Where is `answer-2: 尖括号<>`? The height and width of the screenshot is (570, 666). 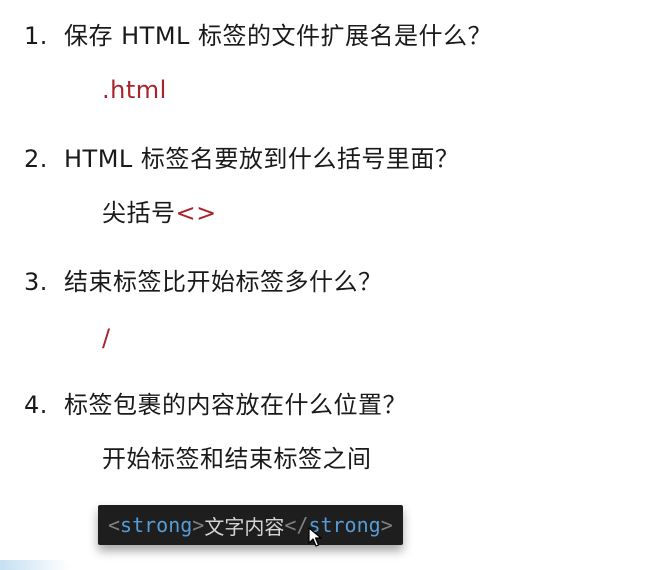
answer-2: 尖括号<> is located at coordinates (159, 213).